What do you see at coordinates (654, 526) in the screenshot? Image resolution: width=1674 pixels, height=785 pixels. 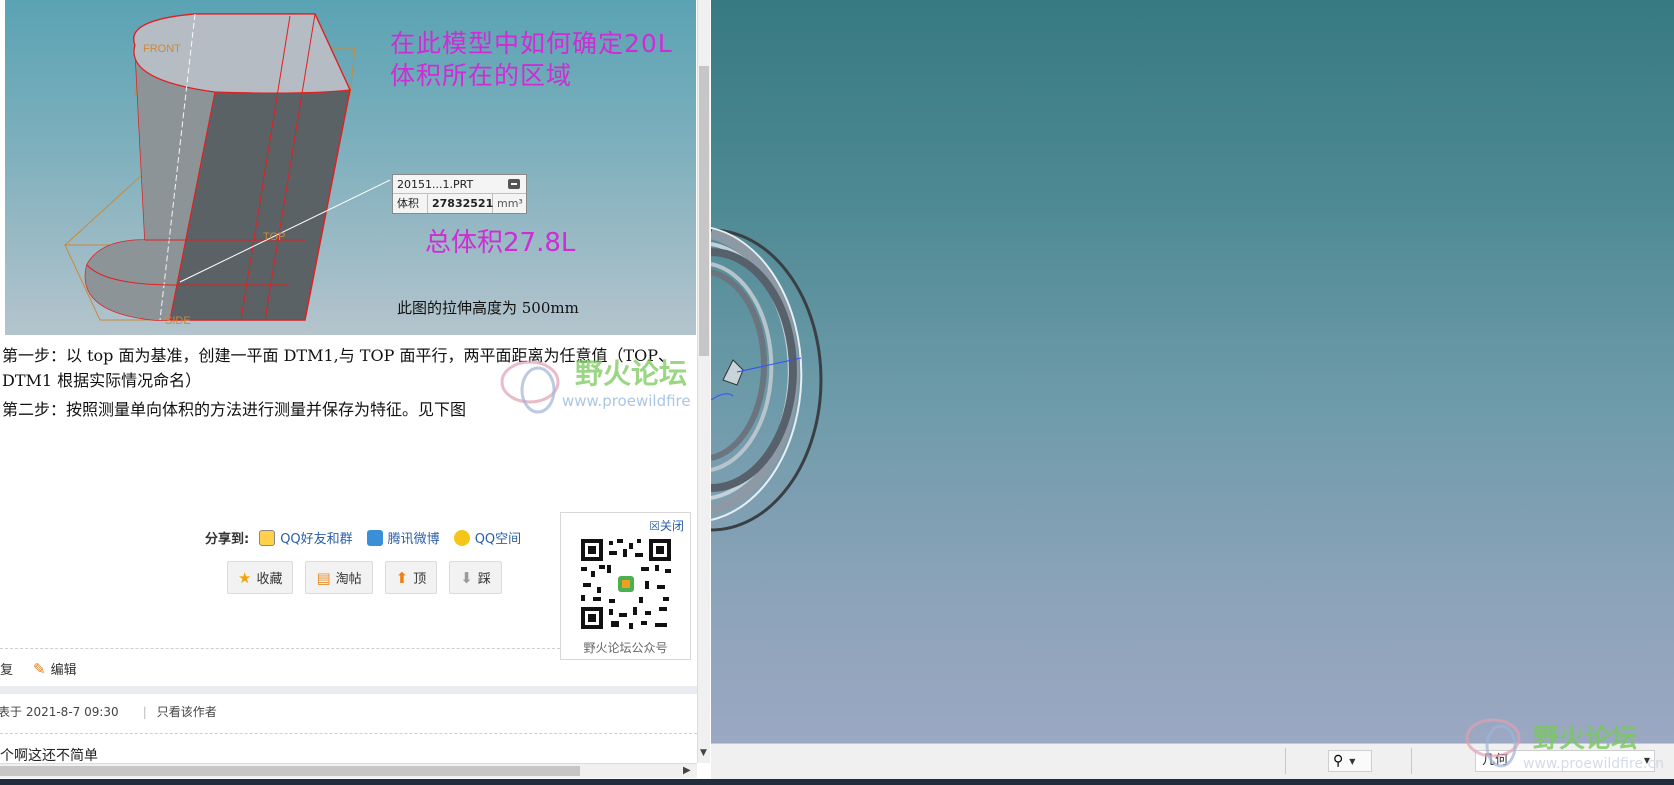 I see `close-box-icon: ☒` at bounding box center [654, 526].